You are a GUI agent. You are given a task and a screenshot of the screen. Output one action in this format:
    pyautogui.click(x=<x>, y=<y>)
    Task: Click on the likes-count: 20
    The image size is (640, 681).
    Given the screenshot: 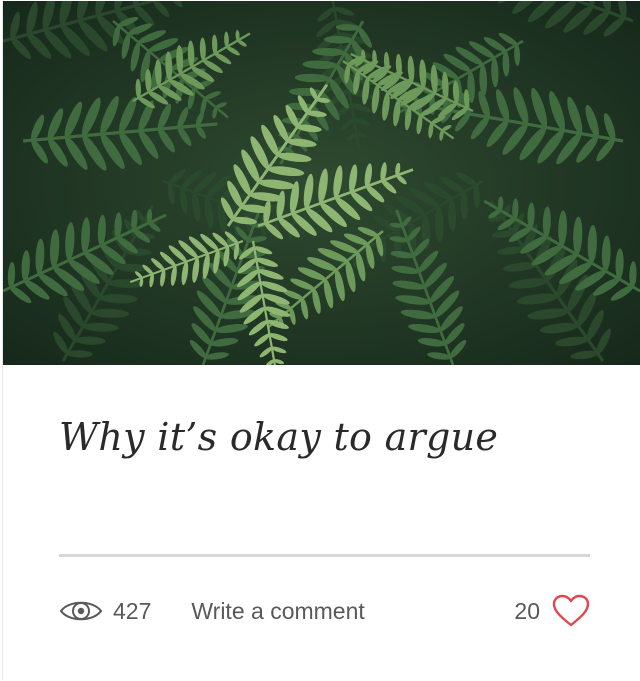 What is the action you would take?
    pyautogui.click(x=527, y=610)
    